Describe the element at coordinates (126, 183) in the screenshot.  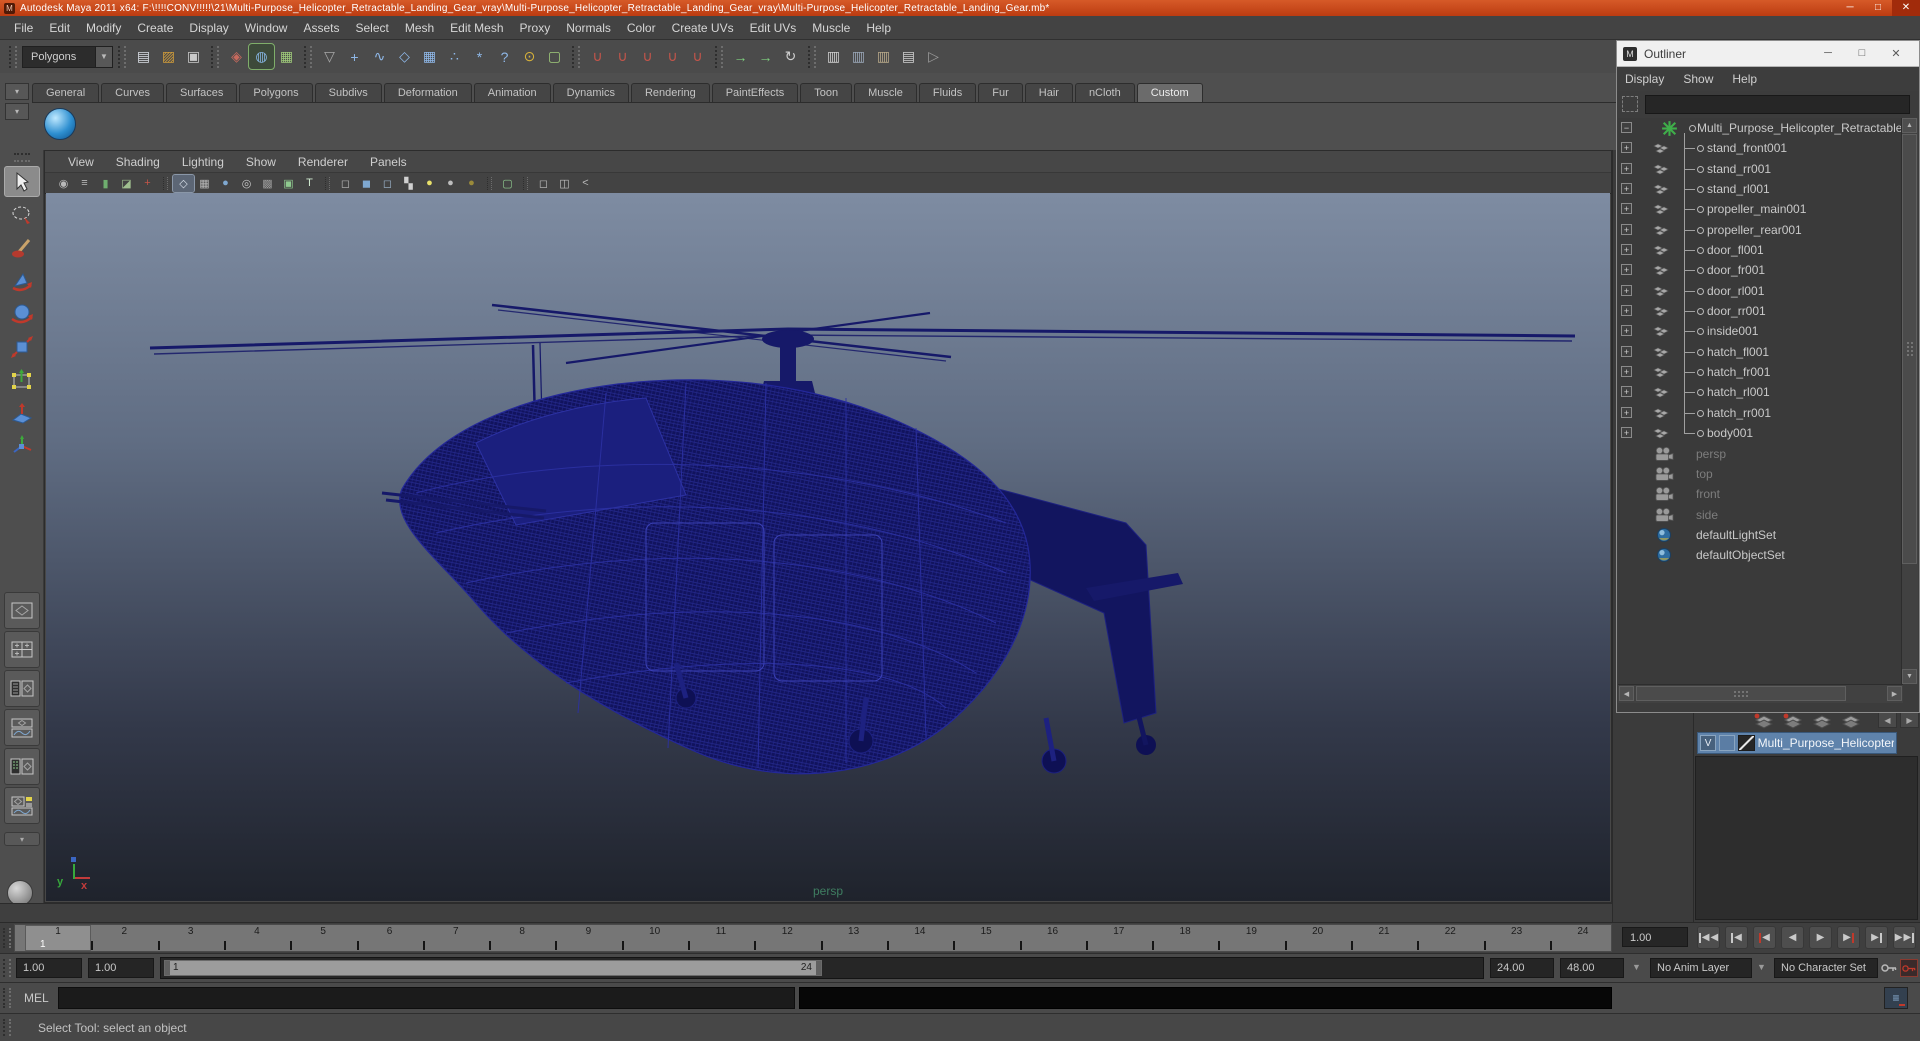
I see `image-plane-icon: ◪` at that location.